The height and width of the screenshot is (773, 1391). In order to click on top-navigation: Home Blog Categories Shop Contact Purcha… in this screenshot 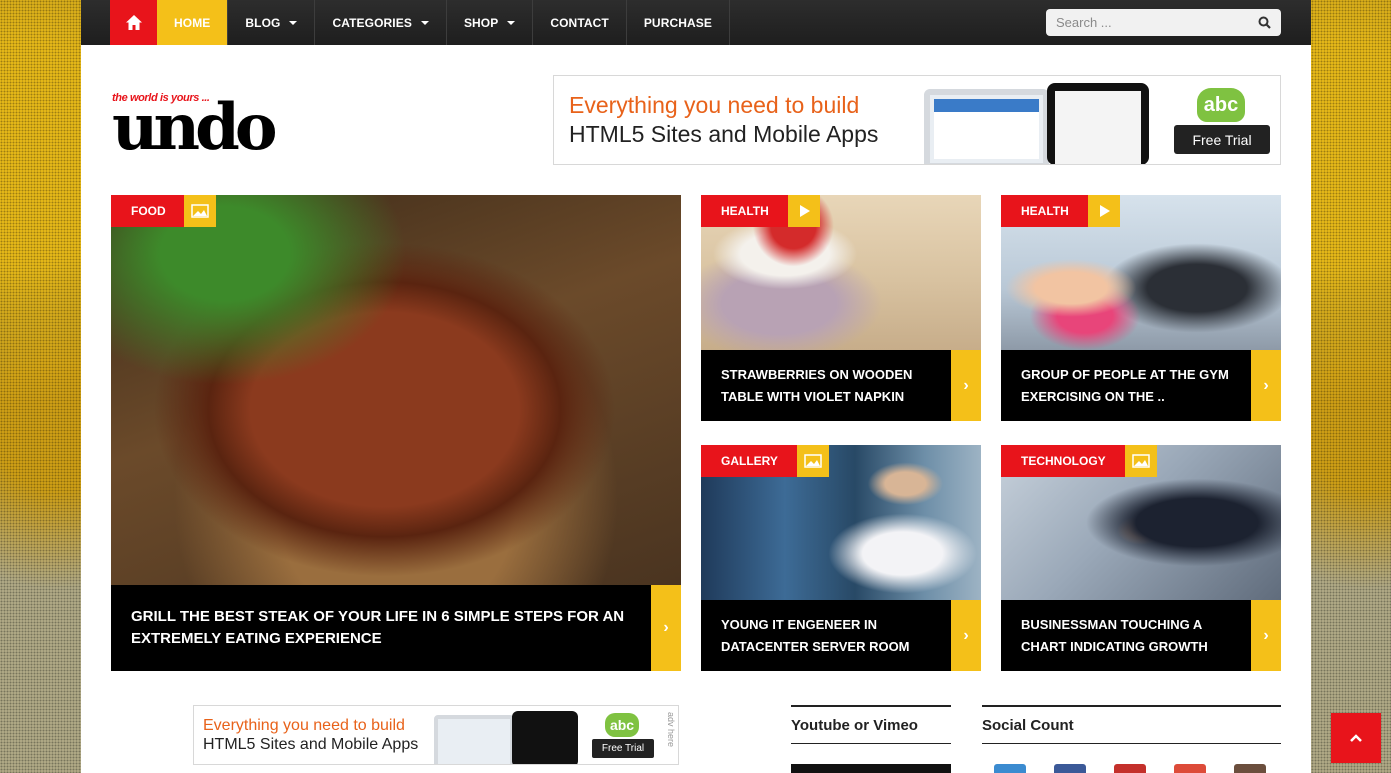, I will do `click(696, 22)`.